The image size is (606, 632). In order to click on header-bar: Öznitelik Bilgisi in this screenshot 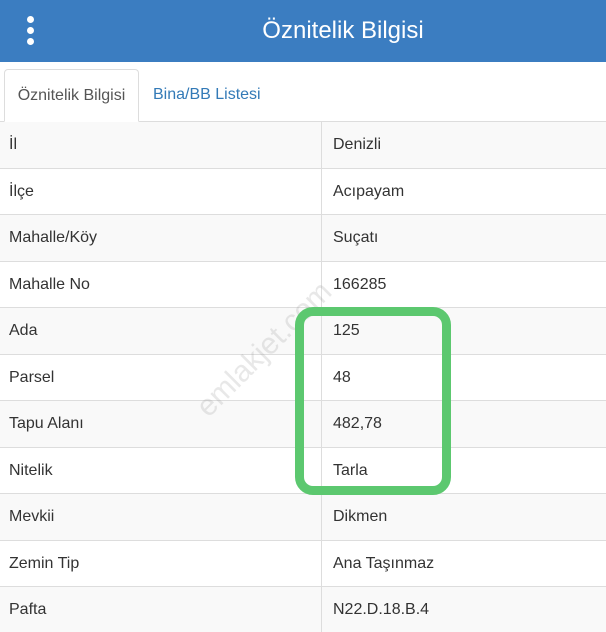, I will do `click(303, 31)`.